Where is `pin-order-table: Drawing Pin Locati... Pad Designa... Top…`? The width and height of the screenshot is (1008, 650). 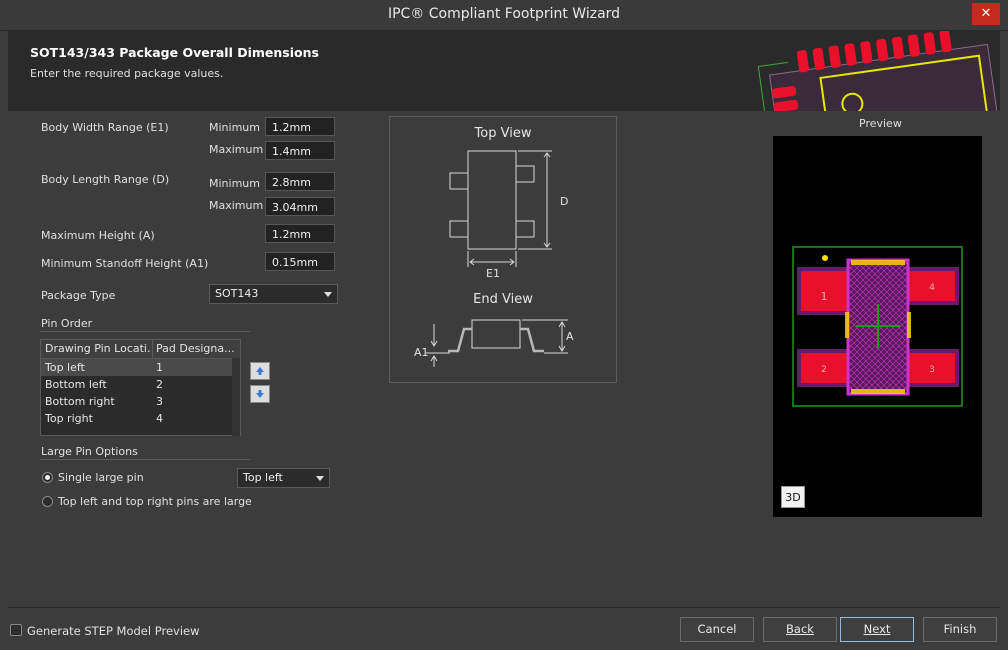 pin-order-table: Drawing Pin Locati... Pad Designa... Top… is located at coordinates (140, 387).